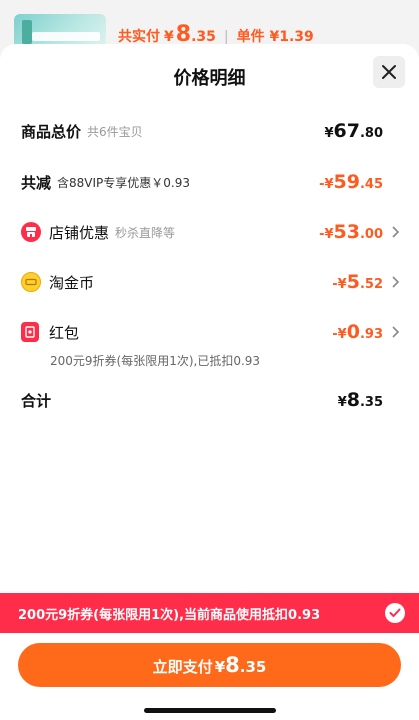  Describe the element at coordinates (232, 665) in the screenshot. I see `pay-now-int: 8` at that location.